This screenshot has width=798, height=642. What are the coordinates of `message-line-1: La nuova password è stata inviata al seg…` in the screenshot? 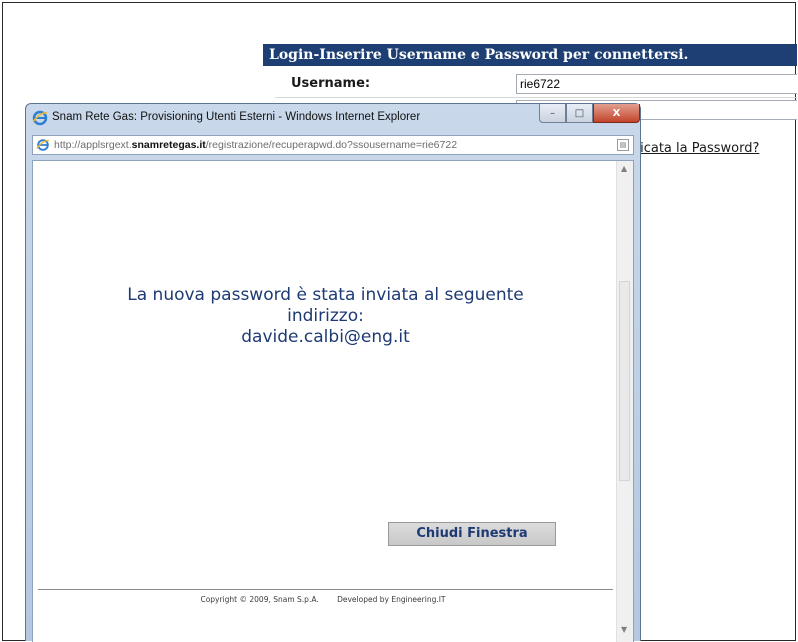 It's located at (325, 295).